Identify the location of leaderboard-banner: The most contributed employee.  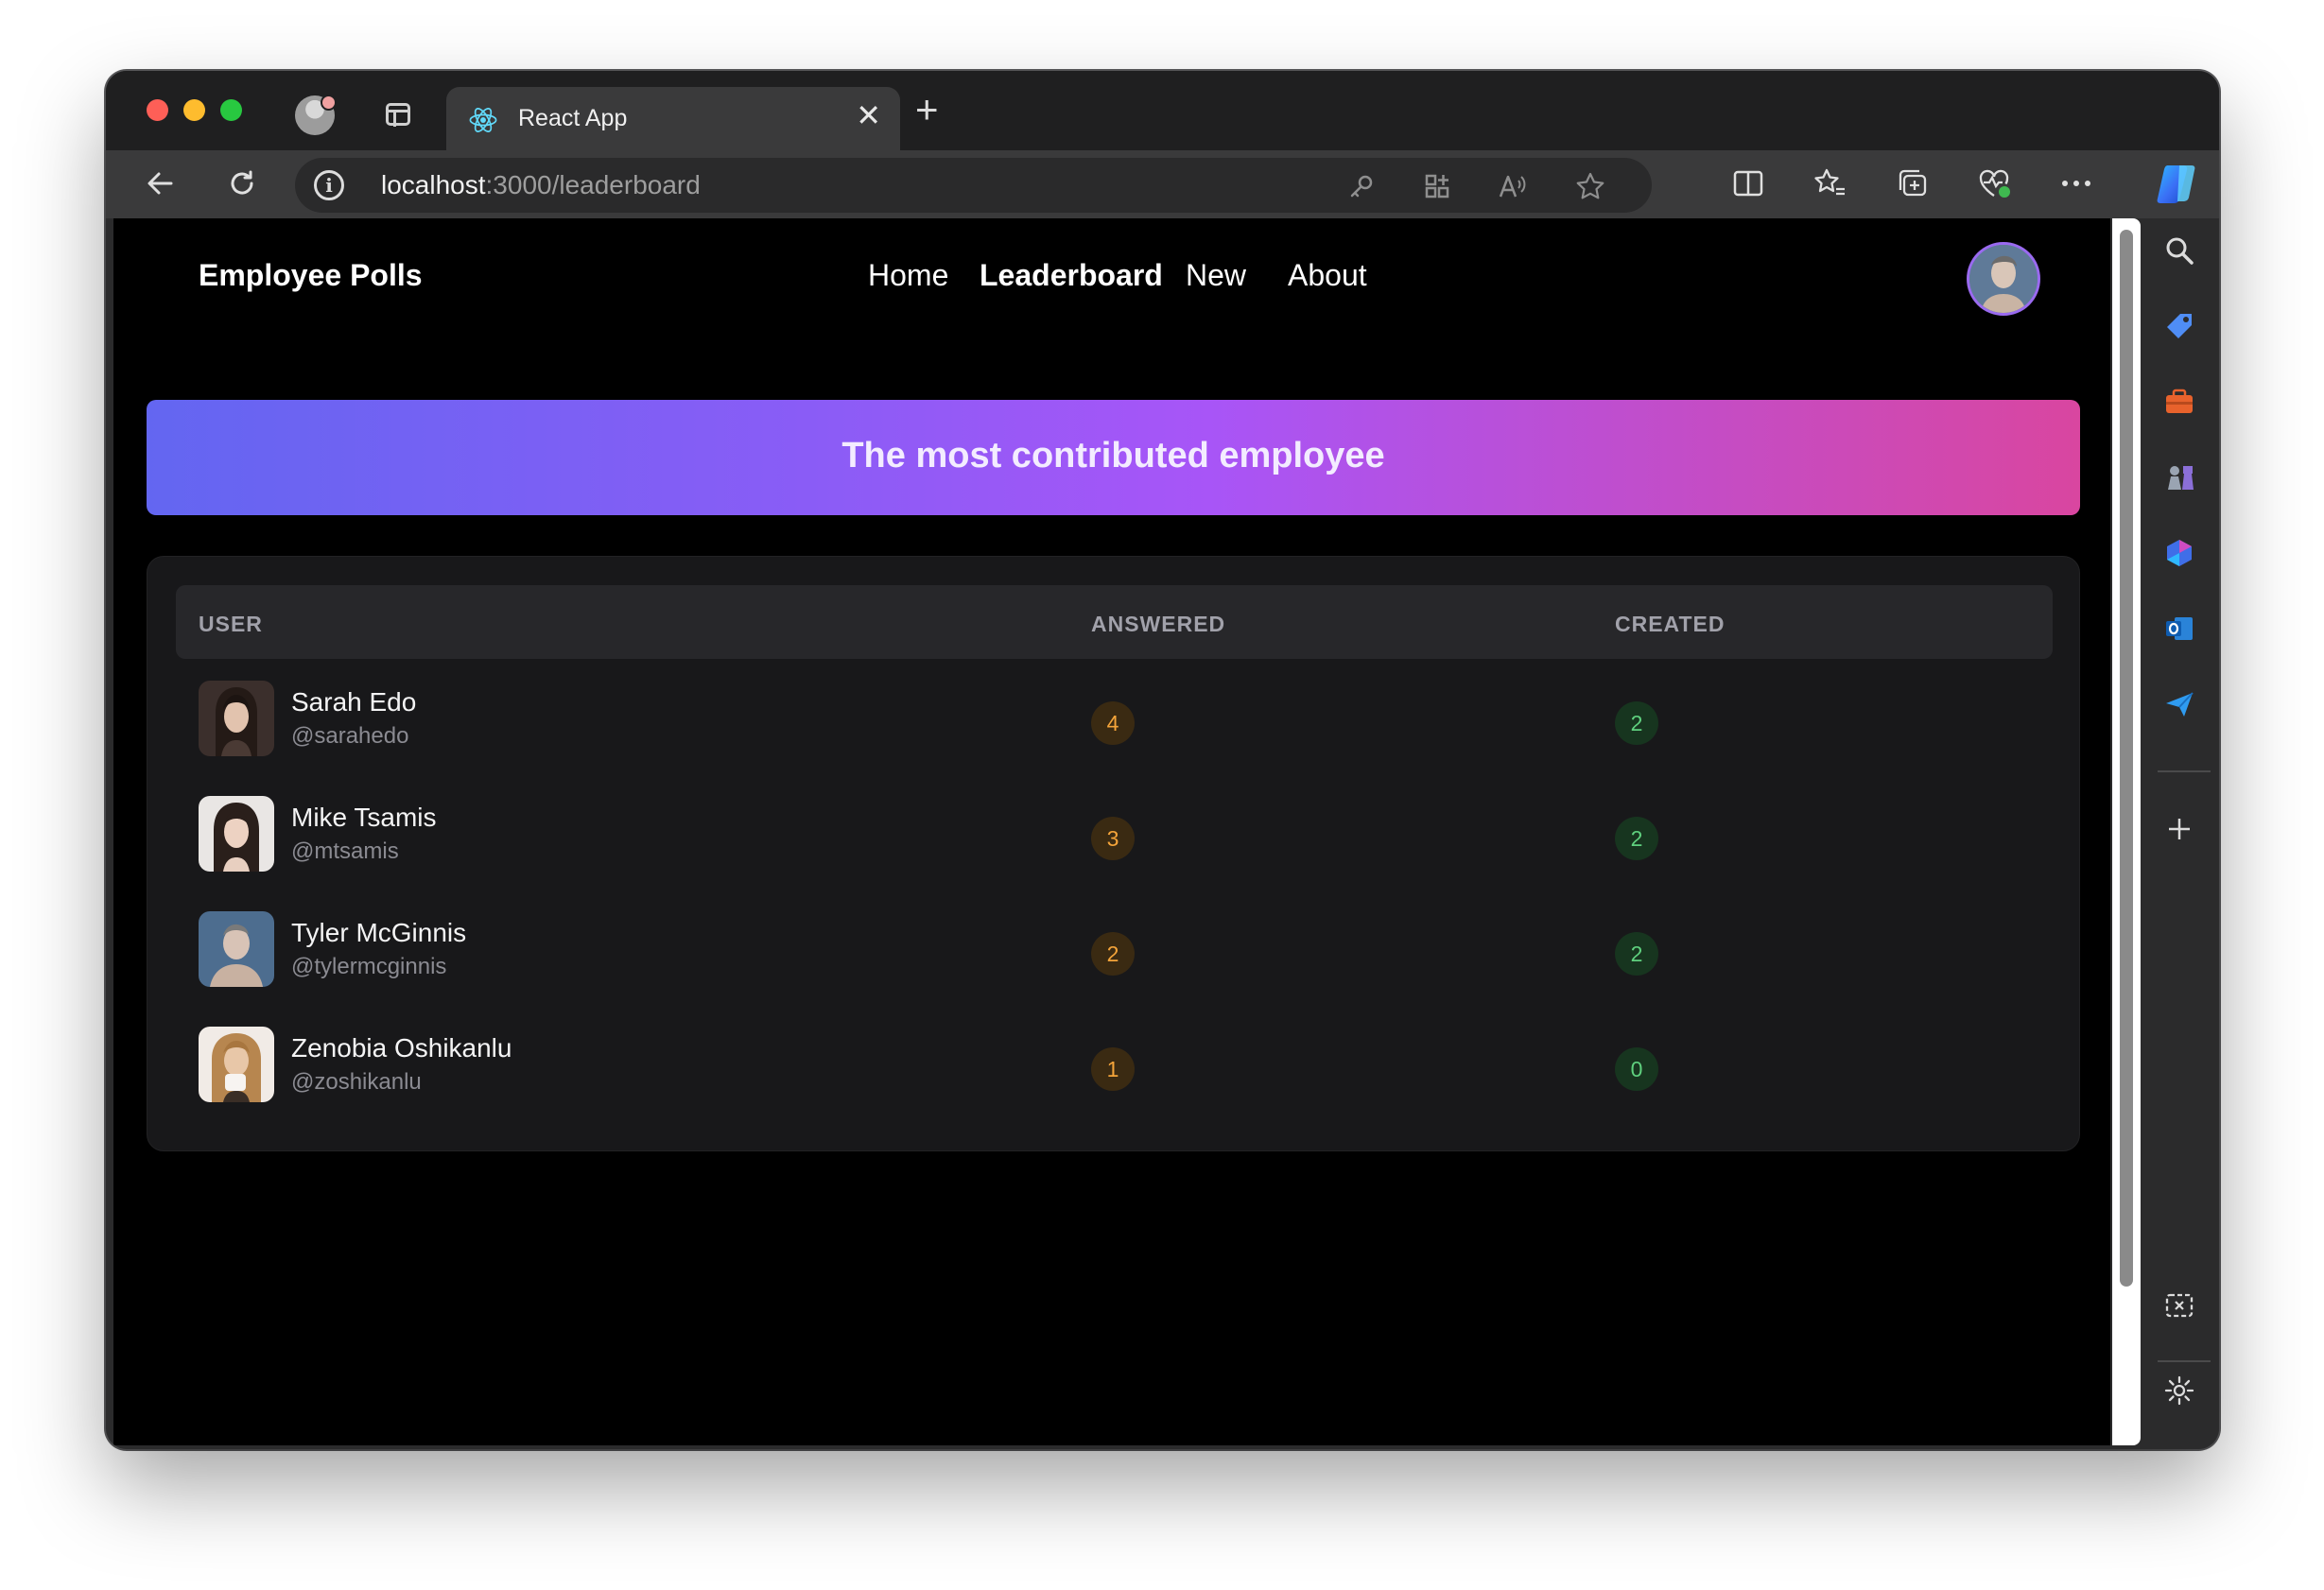
(1113, 457).